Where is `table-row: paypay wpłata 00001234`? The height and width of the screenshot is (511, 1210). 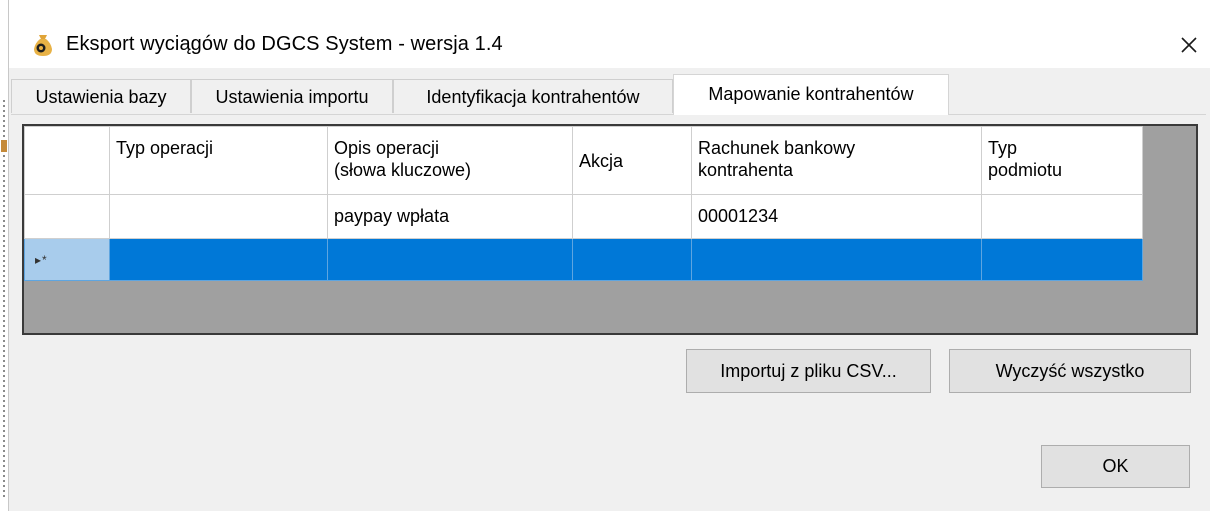 table-row: paypay wpłata 00001234 is located at coordinates (583, 216).